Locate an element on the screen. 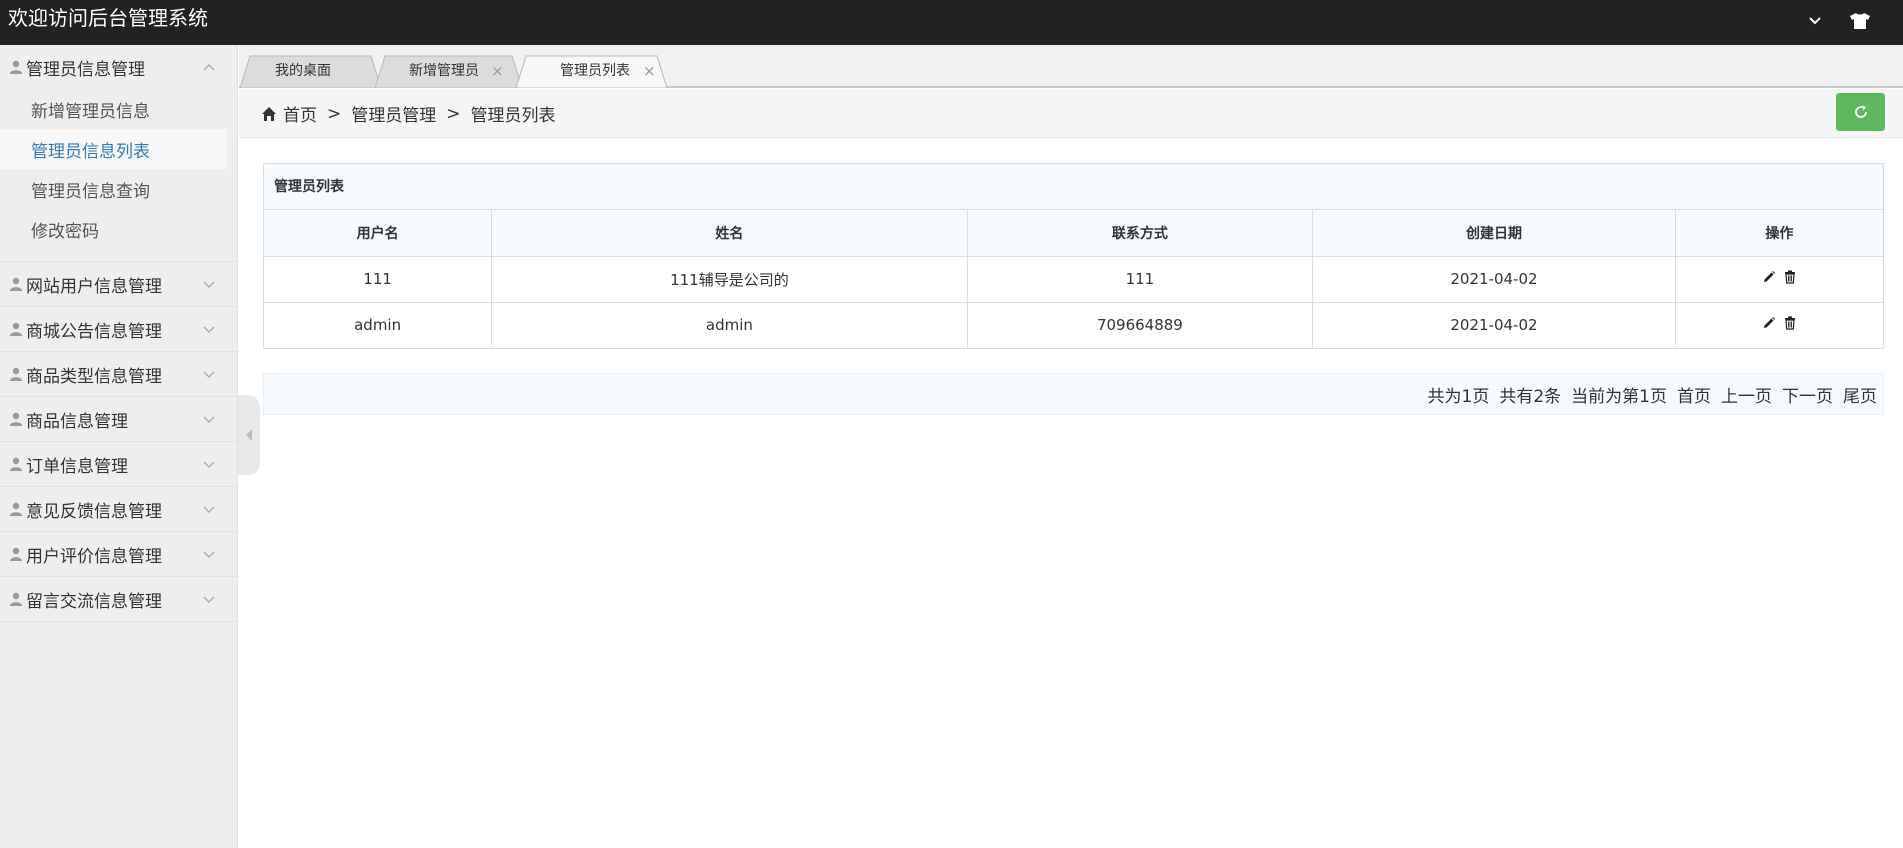  menu-head-products: 商品信息管理 is located at coordinates (118, 419).